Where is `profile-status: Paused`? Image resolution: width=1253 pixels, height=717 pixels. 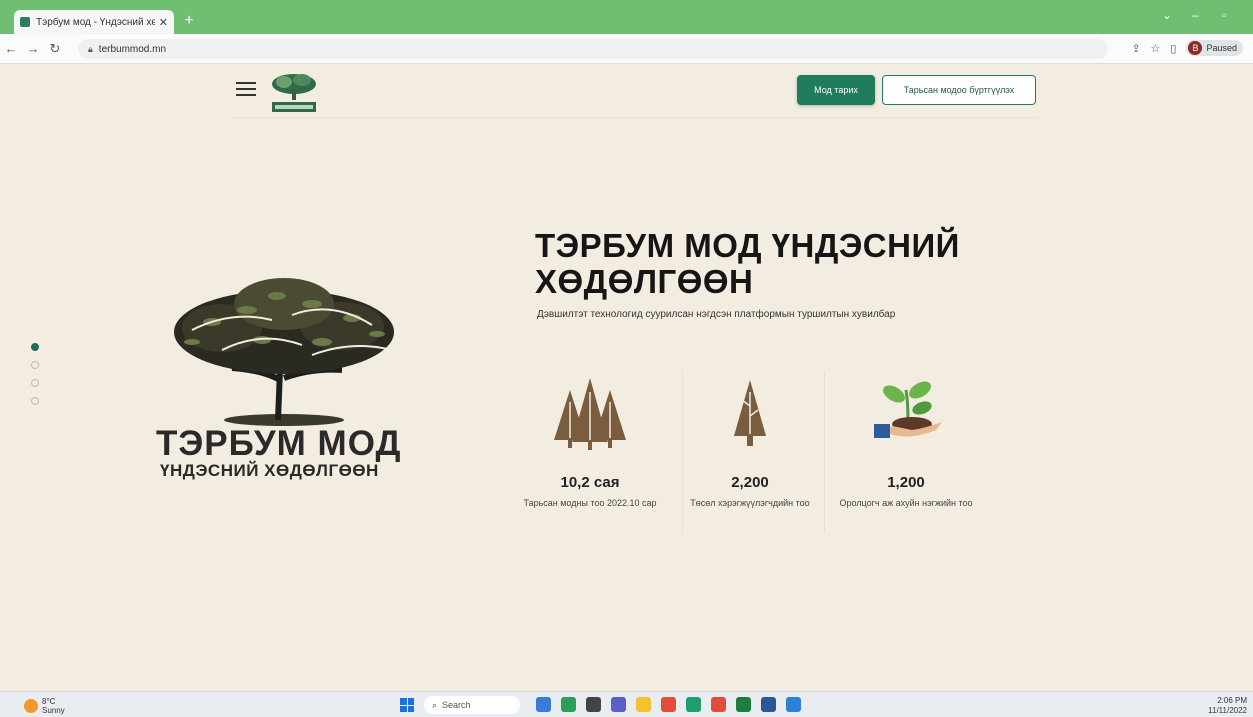 profile-status: Paused is located at coordinates (1221, 48).